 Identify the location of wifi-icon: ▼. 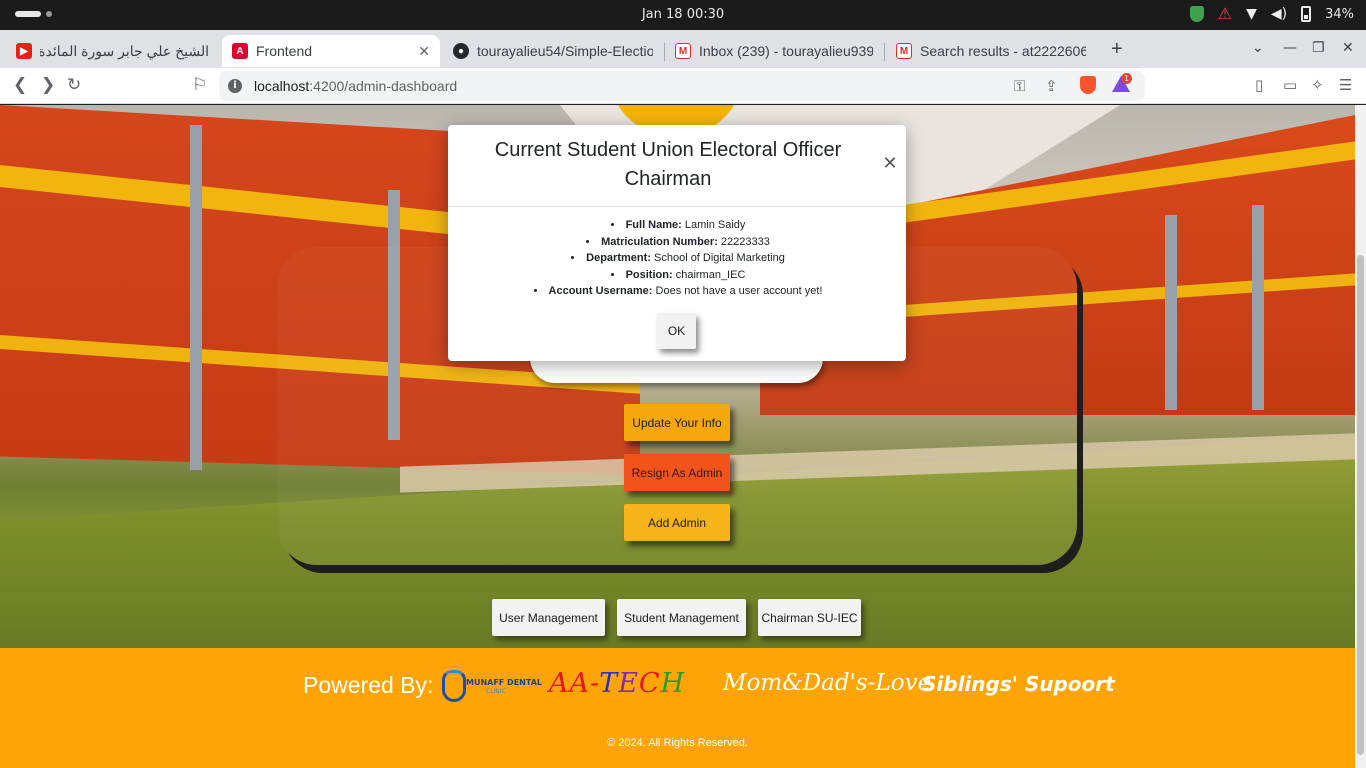
(1251, 14).